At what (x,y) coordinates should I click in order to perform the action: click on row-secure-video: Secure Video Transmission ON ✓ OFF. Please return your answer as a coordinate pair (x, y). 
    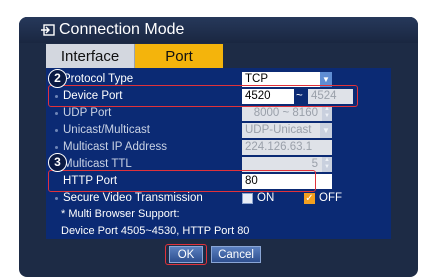
    Looking at the image, I should click on (218, 198).